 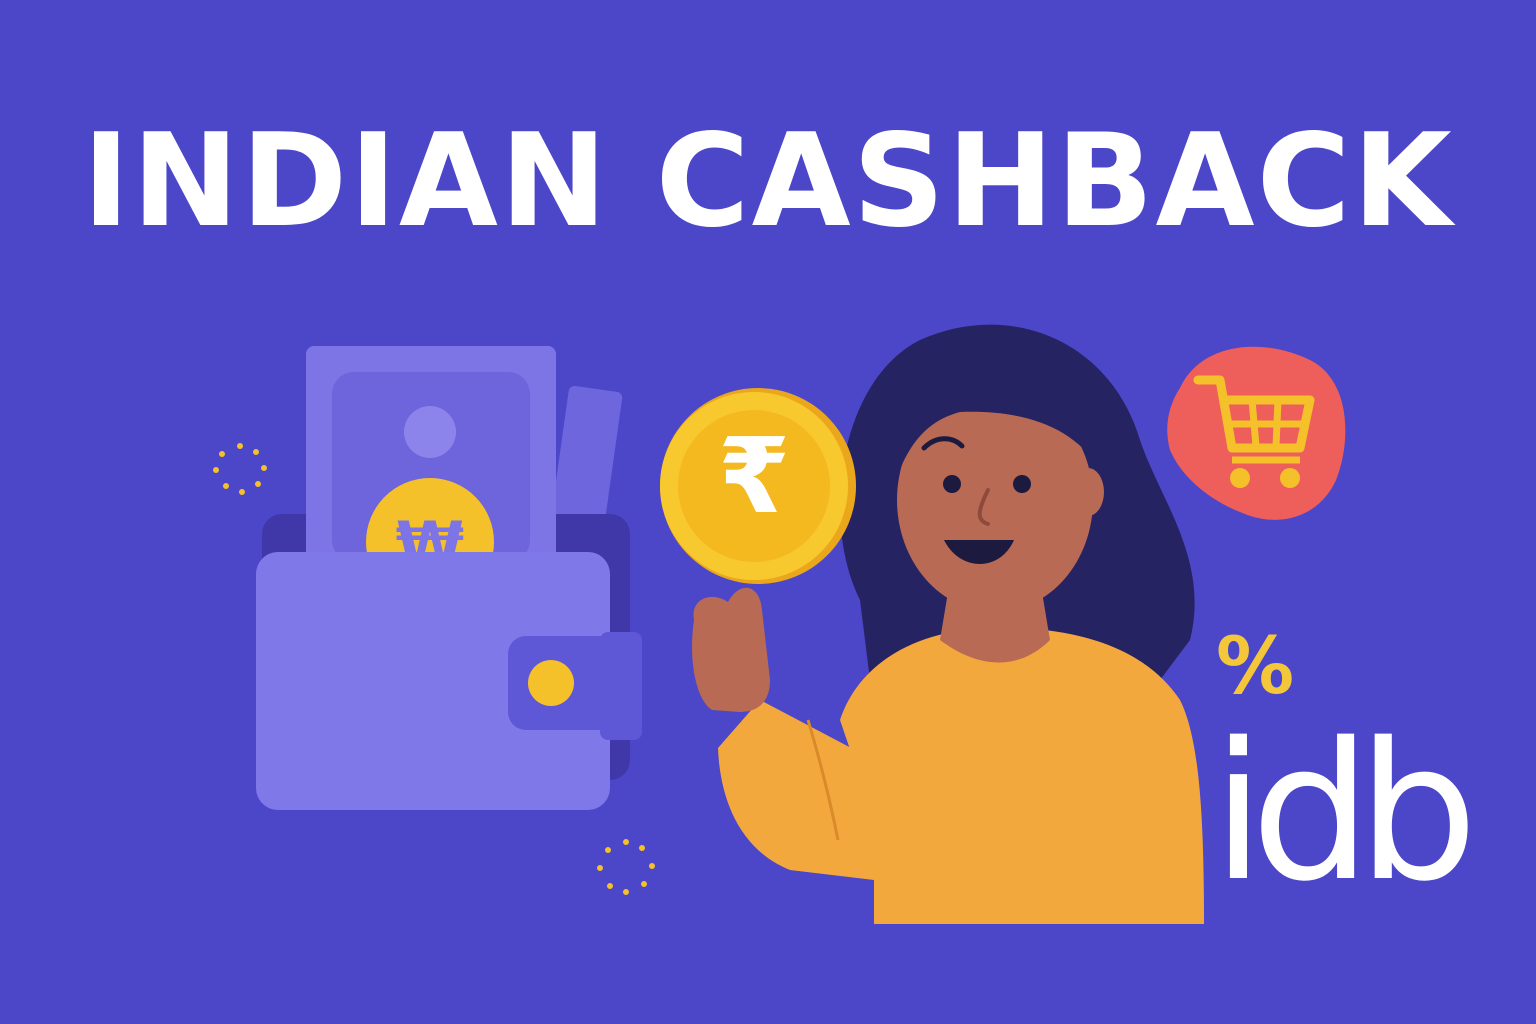 I want to click on wallet-icon: ₩, so click(x=449, y=578).